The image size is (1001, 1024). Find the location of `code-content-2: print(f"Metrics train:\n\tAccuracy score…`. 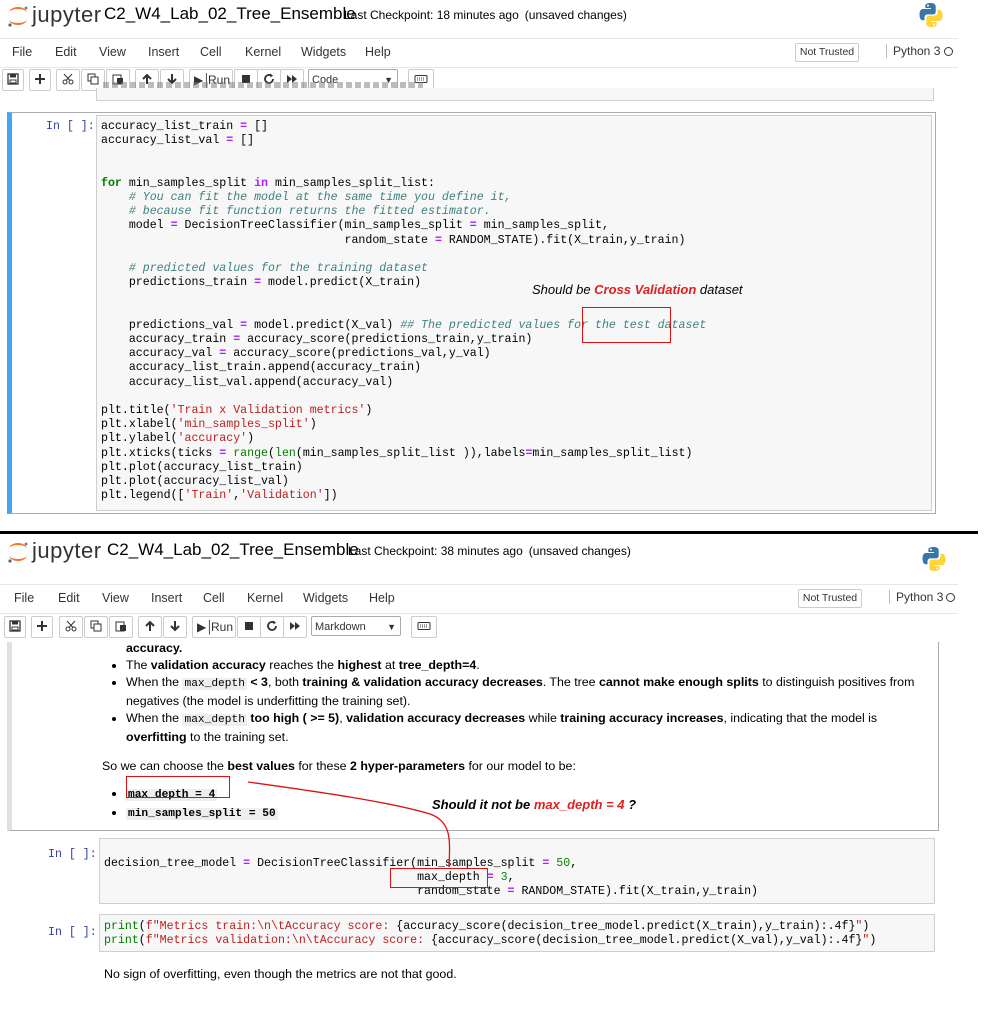

code-content-2: print(f"Metrics train:\n\tAccuracy score… is located at coordinates (490, 934).